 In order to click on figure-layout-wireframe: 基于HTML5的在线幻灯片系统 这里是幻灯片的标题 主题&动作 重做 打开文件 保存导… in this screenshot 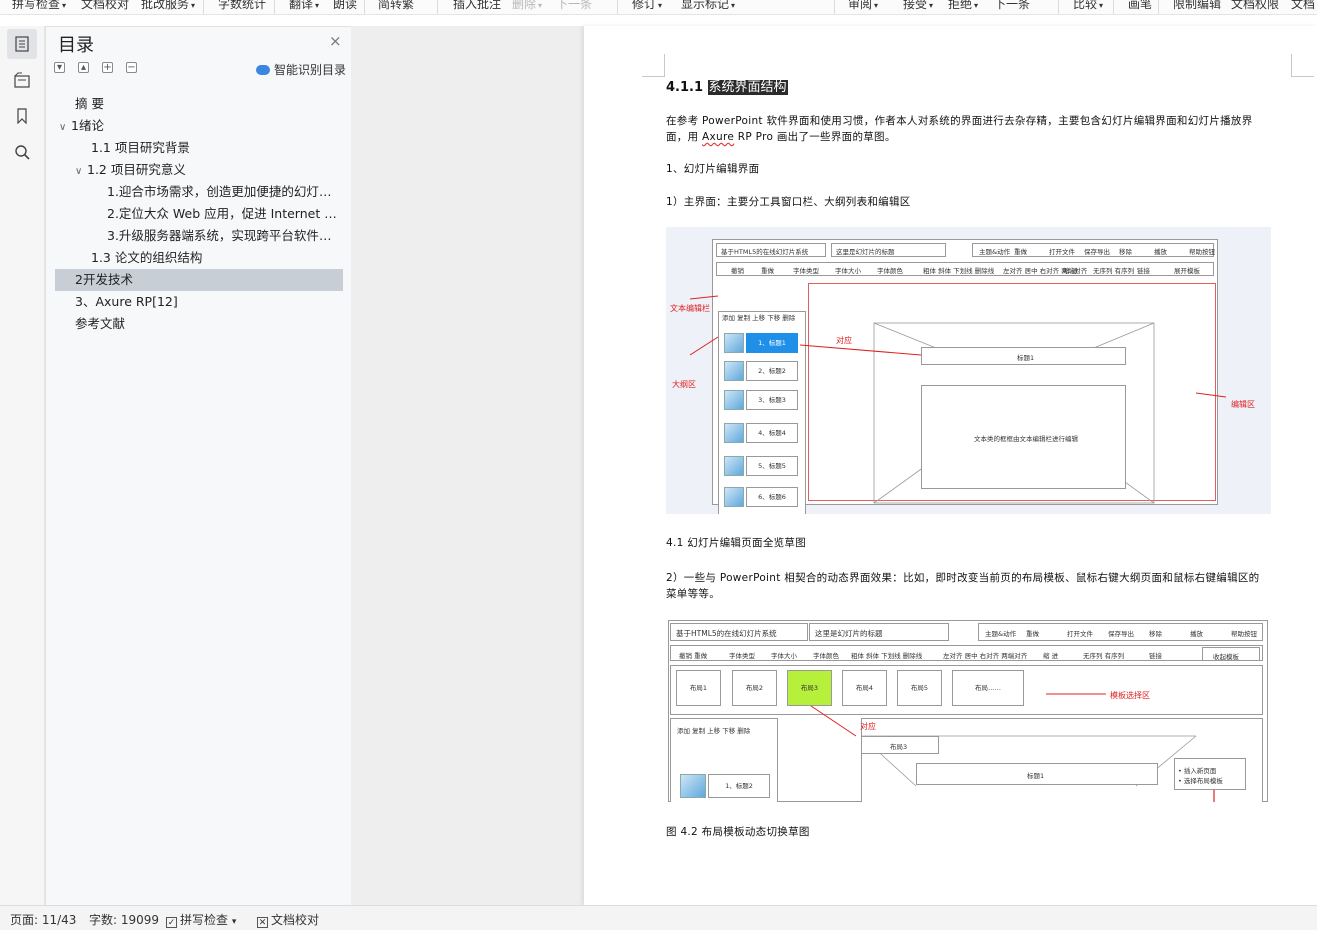, I will do `click(968, 710)`.